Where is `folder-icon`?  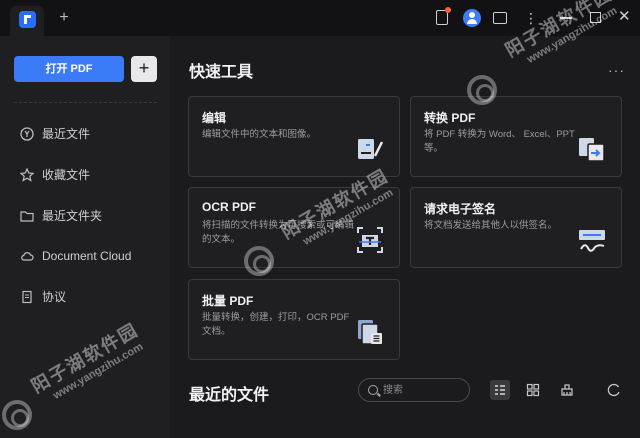
folder-icon is located at coordinates (27, 216).